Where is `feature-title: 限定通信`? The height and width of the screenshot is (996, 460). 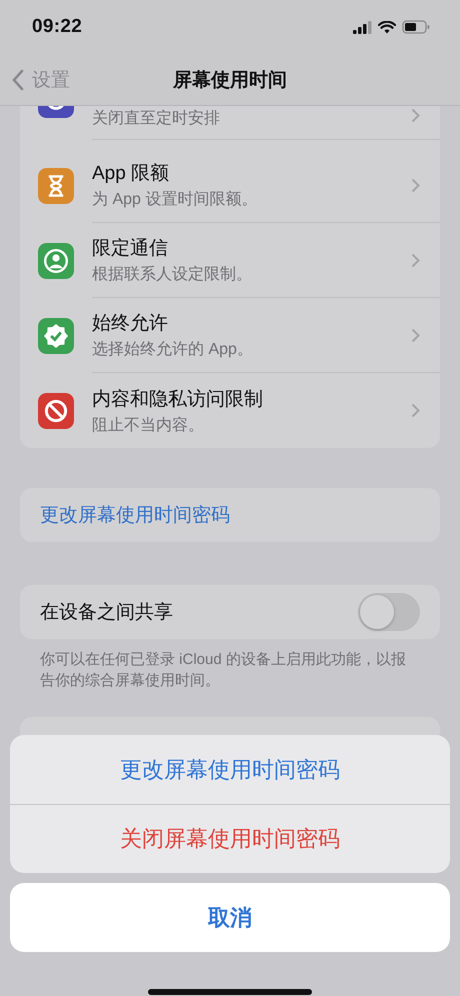
feature-title: 限定通信 is located at coordinates (130, 249).